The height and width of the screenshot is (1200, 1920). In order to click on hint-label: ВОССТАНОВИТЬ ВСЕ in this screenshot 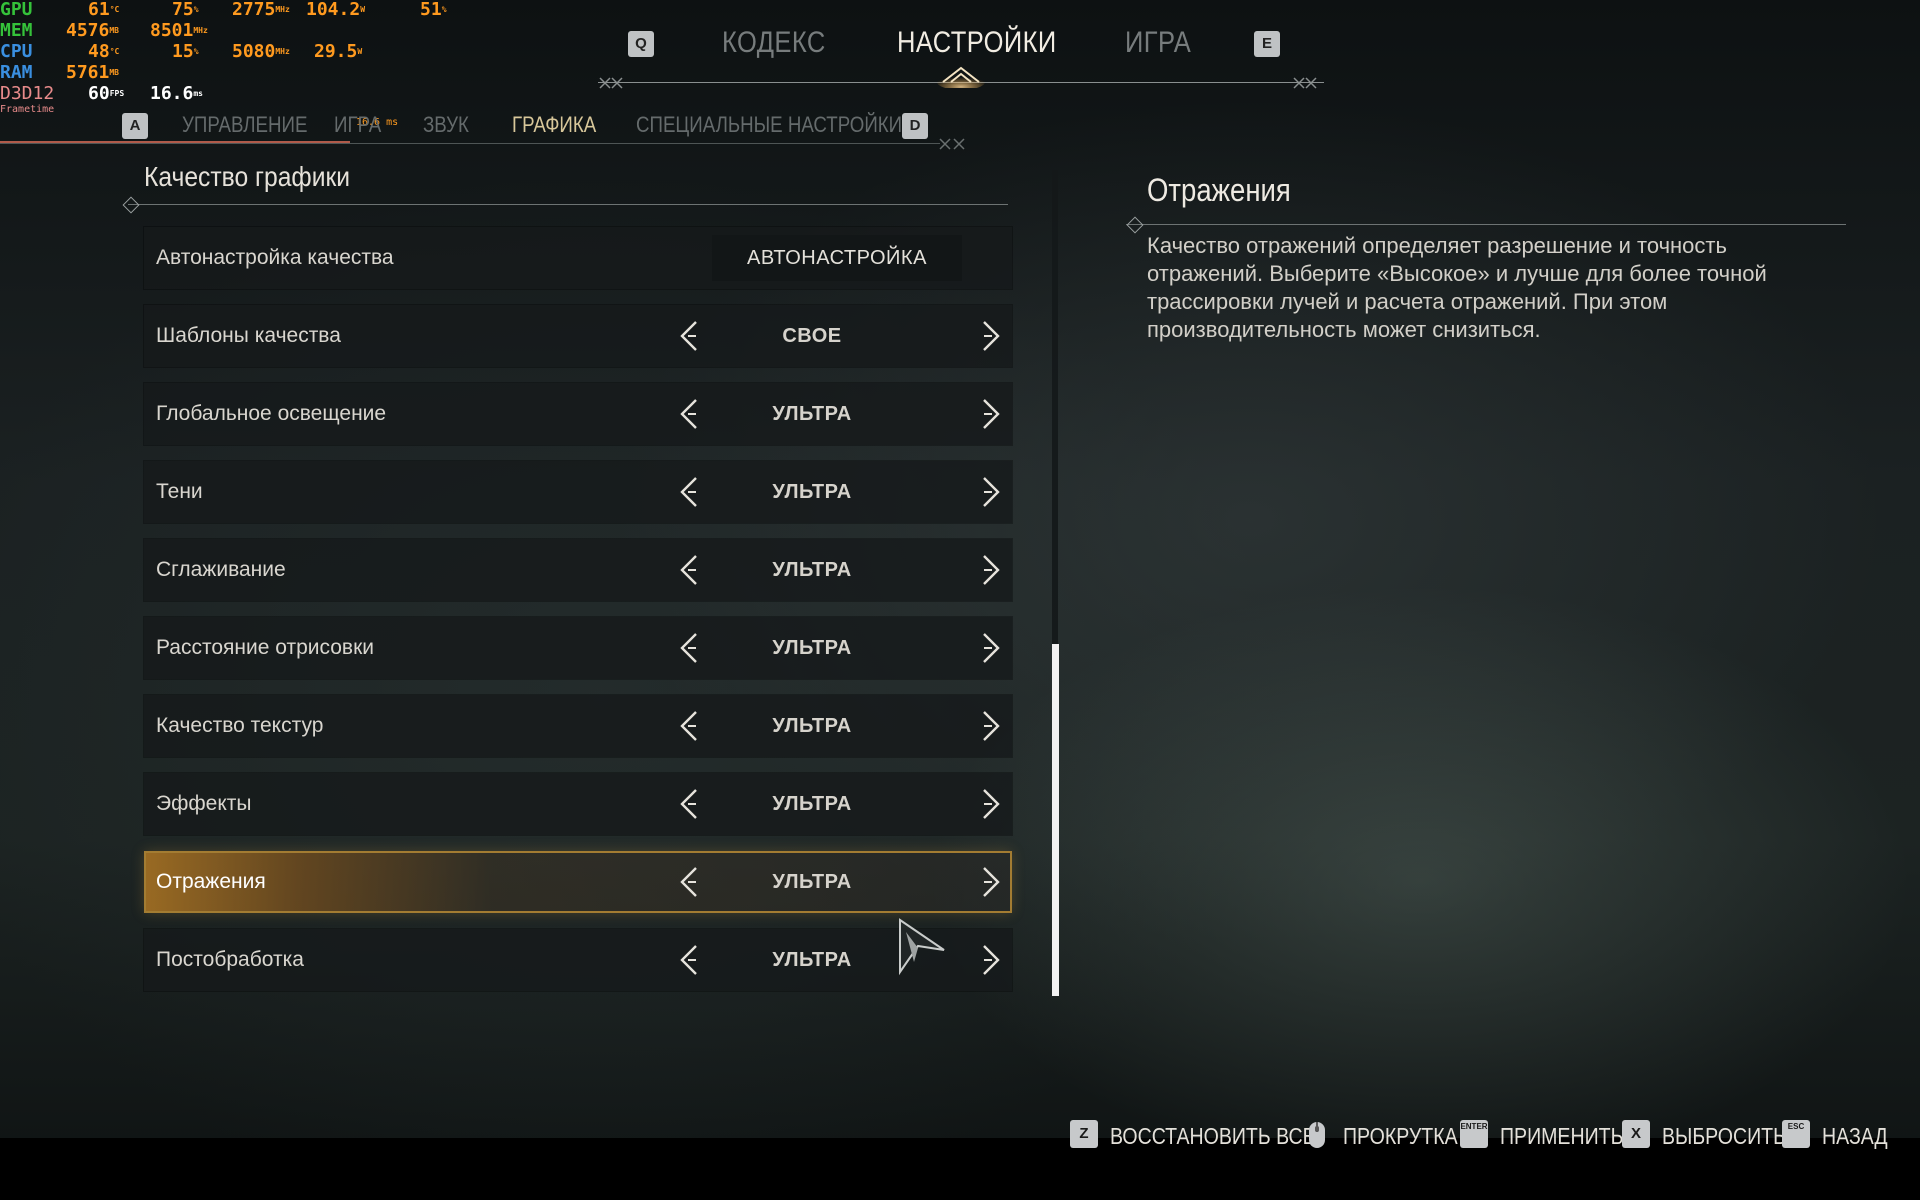, I will do `click(1213, 1136)`.